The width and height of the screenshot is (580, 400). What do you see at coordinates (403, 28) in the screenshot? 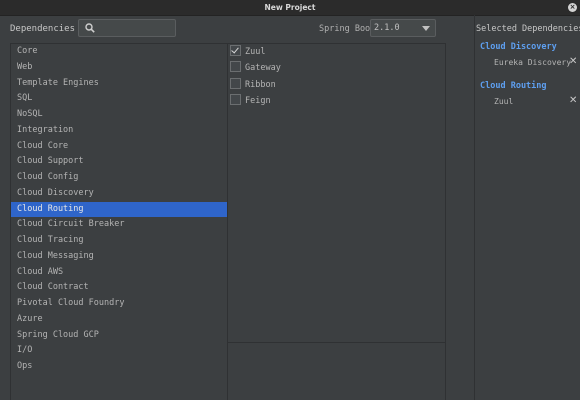
I see `spring-boot-version-select: 2.1.0` at bounding box center [403, 28].